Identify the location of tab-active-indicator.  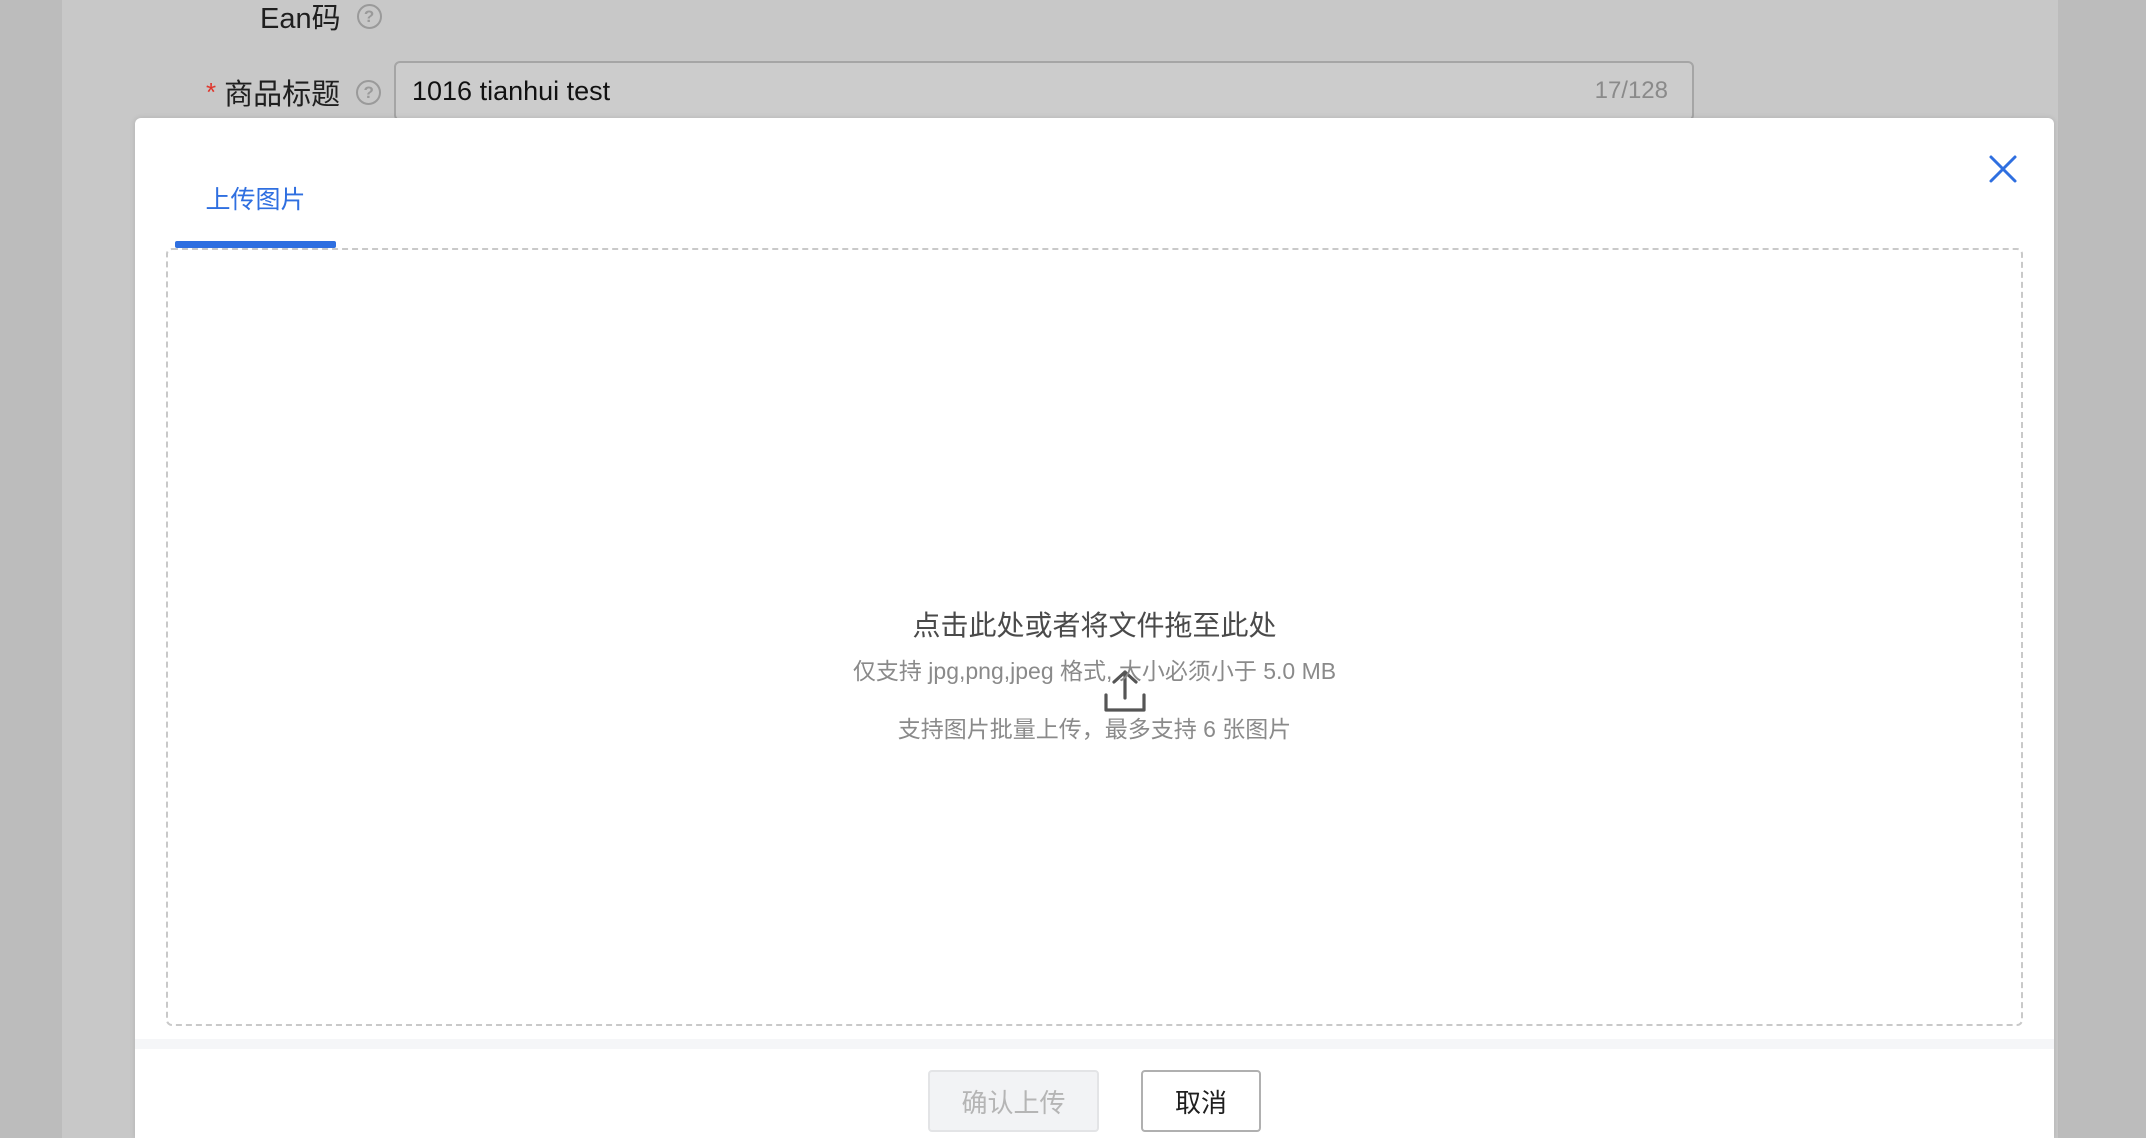
(255, 244).